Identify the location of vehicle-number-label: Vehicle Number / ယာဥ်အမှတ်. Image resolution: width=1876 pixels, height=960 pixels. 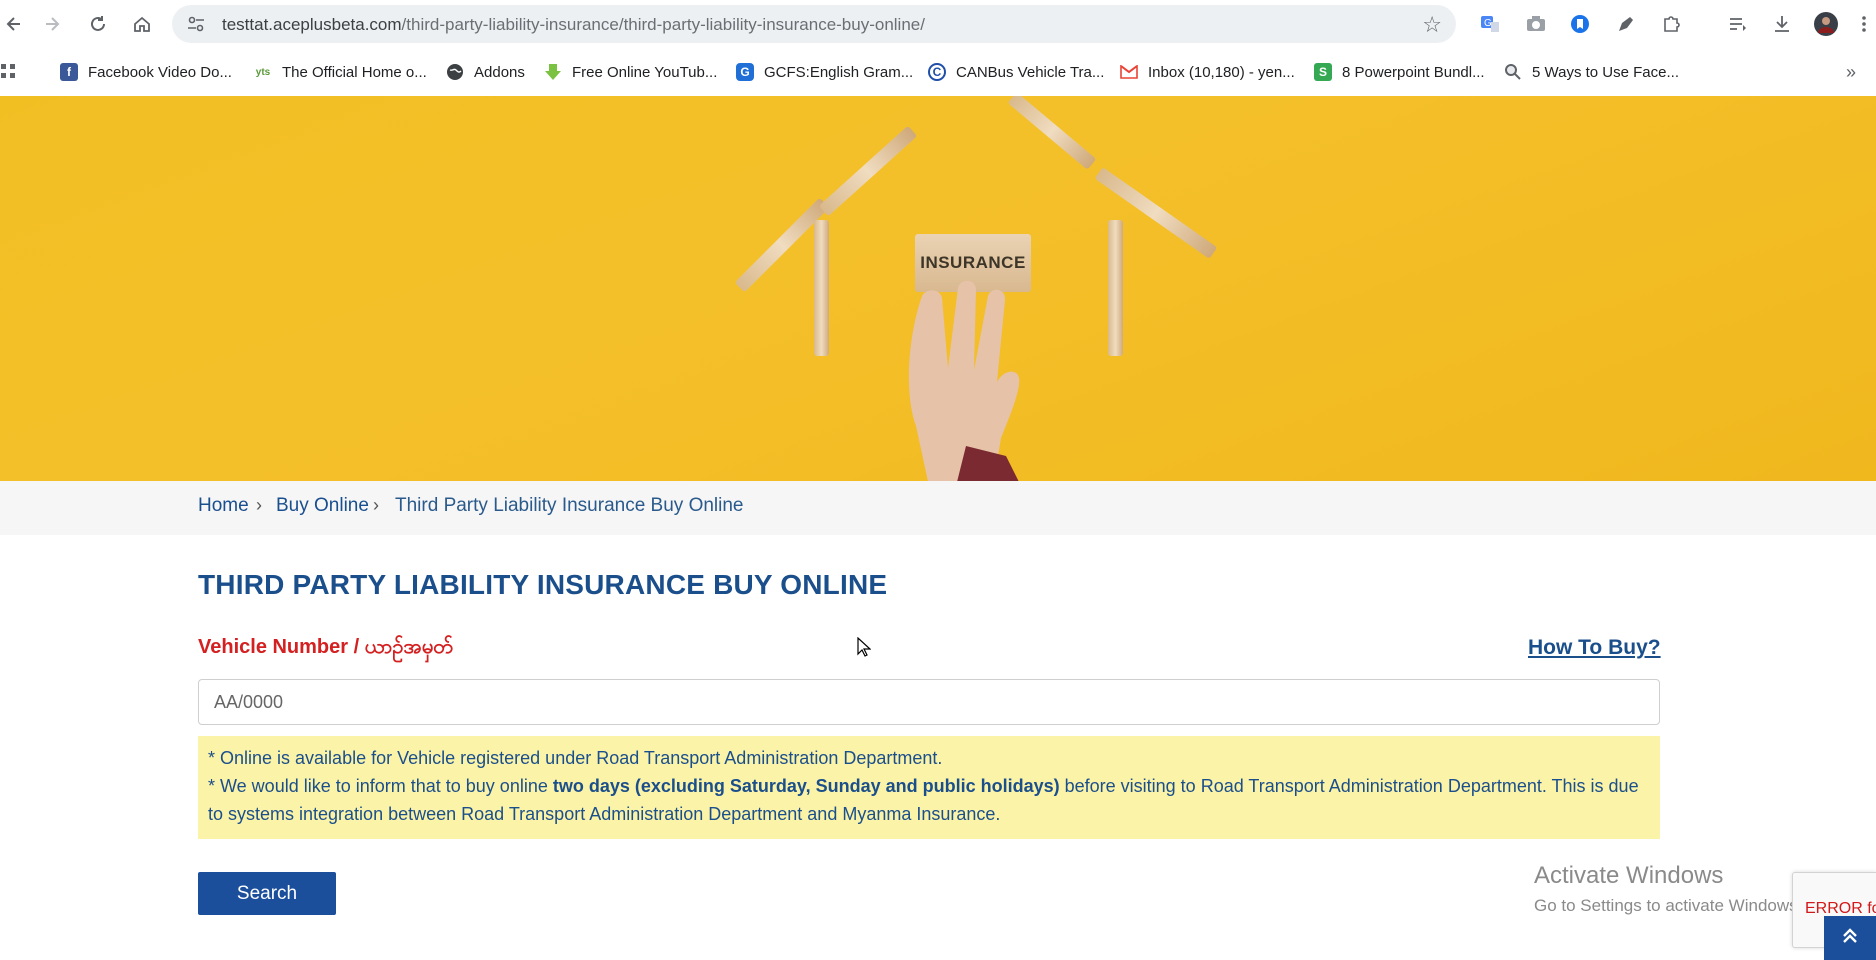
(325, 647).